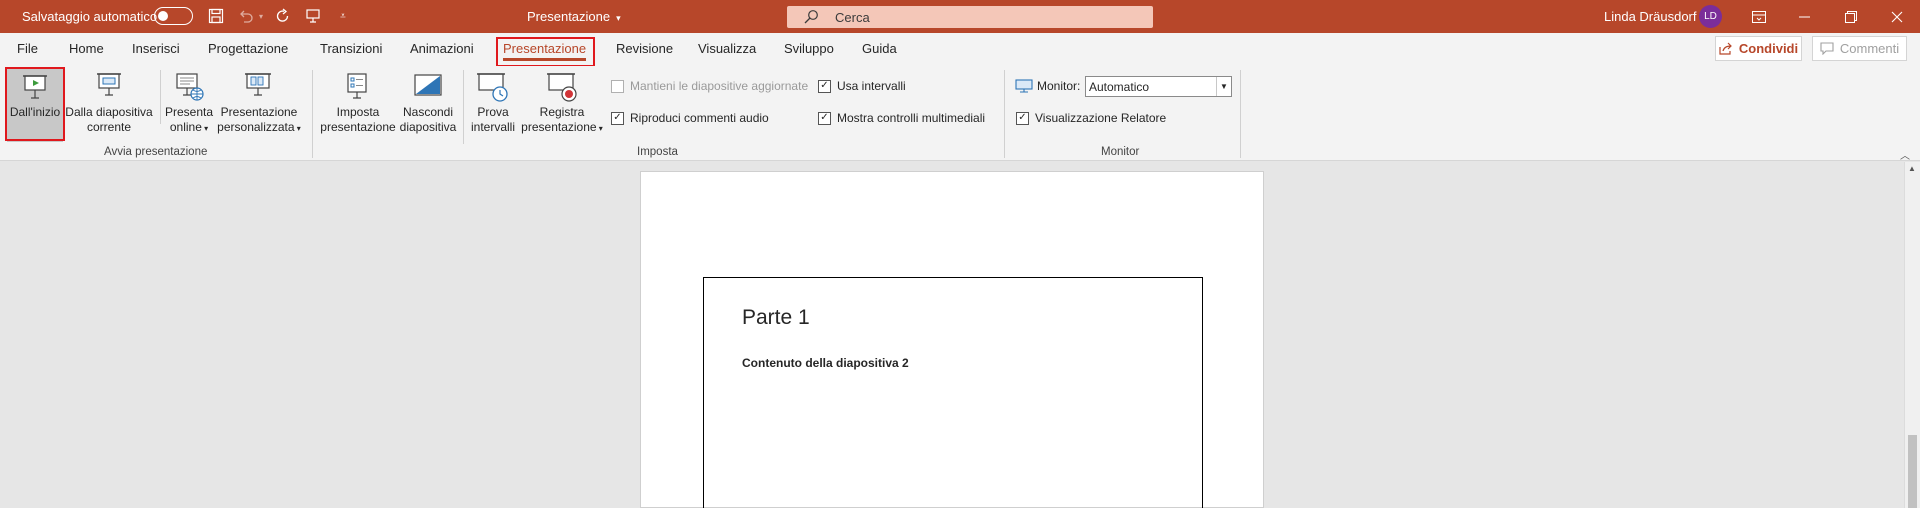 The image size is (1920, 508). Describe the element at coordinates (35, 104) in the screenshot. I see `from-beginning-highlight` at that location.